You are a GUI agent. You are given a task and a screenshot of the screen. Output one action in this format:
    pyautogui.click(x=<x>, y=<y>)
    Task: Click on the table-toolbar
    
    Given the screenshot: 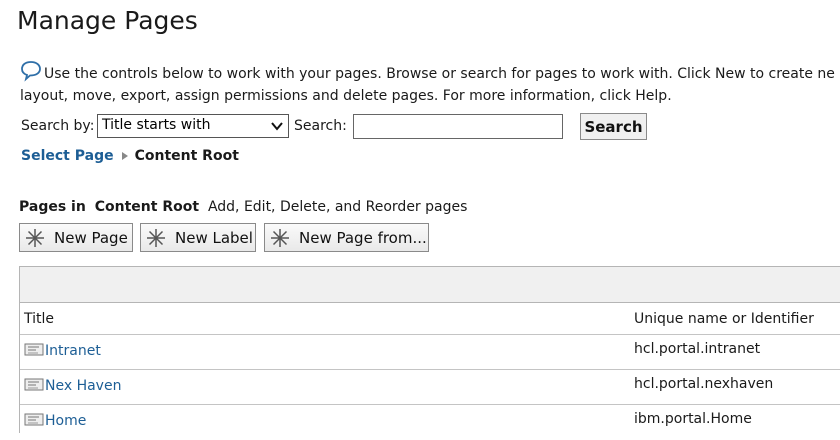 What is the action you would take?
    pyautogui.click(x=430, y=285)
    